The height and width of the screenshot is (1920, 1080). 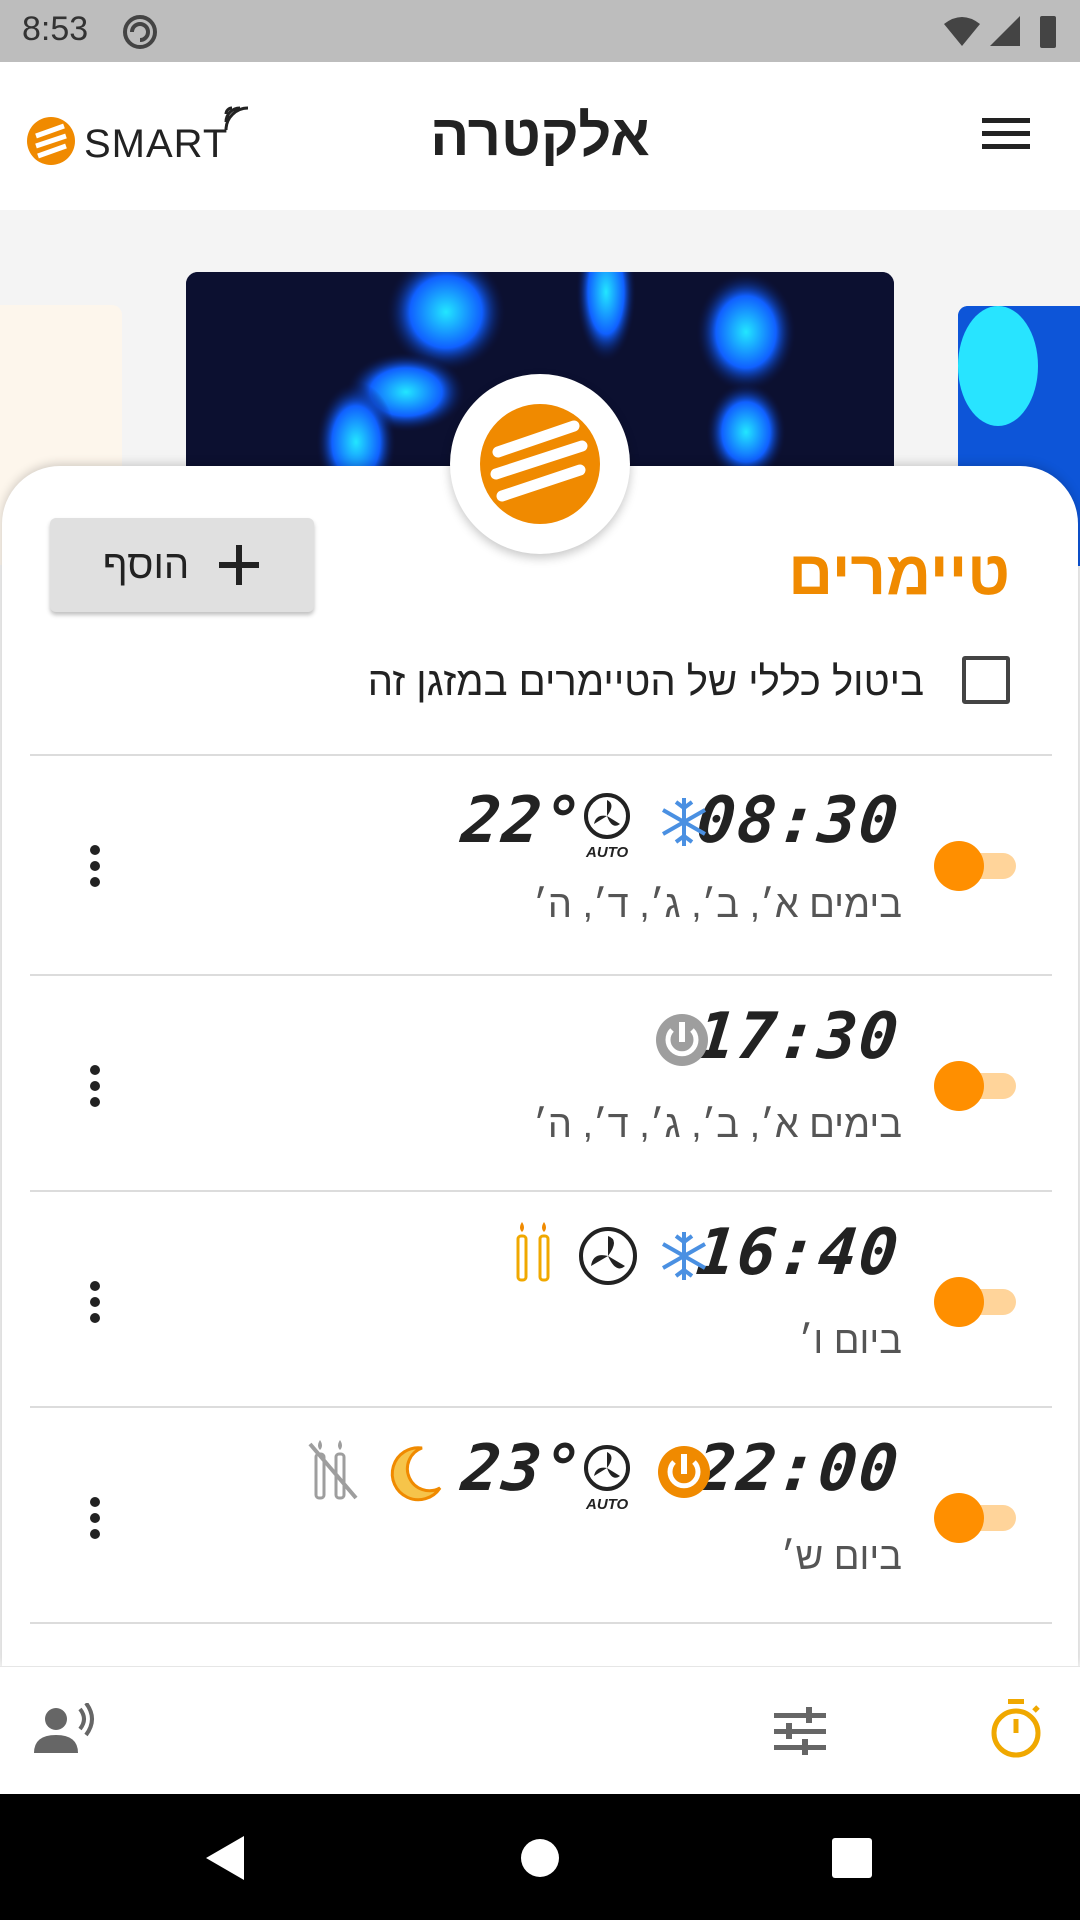 I want to click on back-icon, so click(x=226, y=1858).